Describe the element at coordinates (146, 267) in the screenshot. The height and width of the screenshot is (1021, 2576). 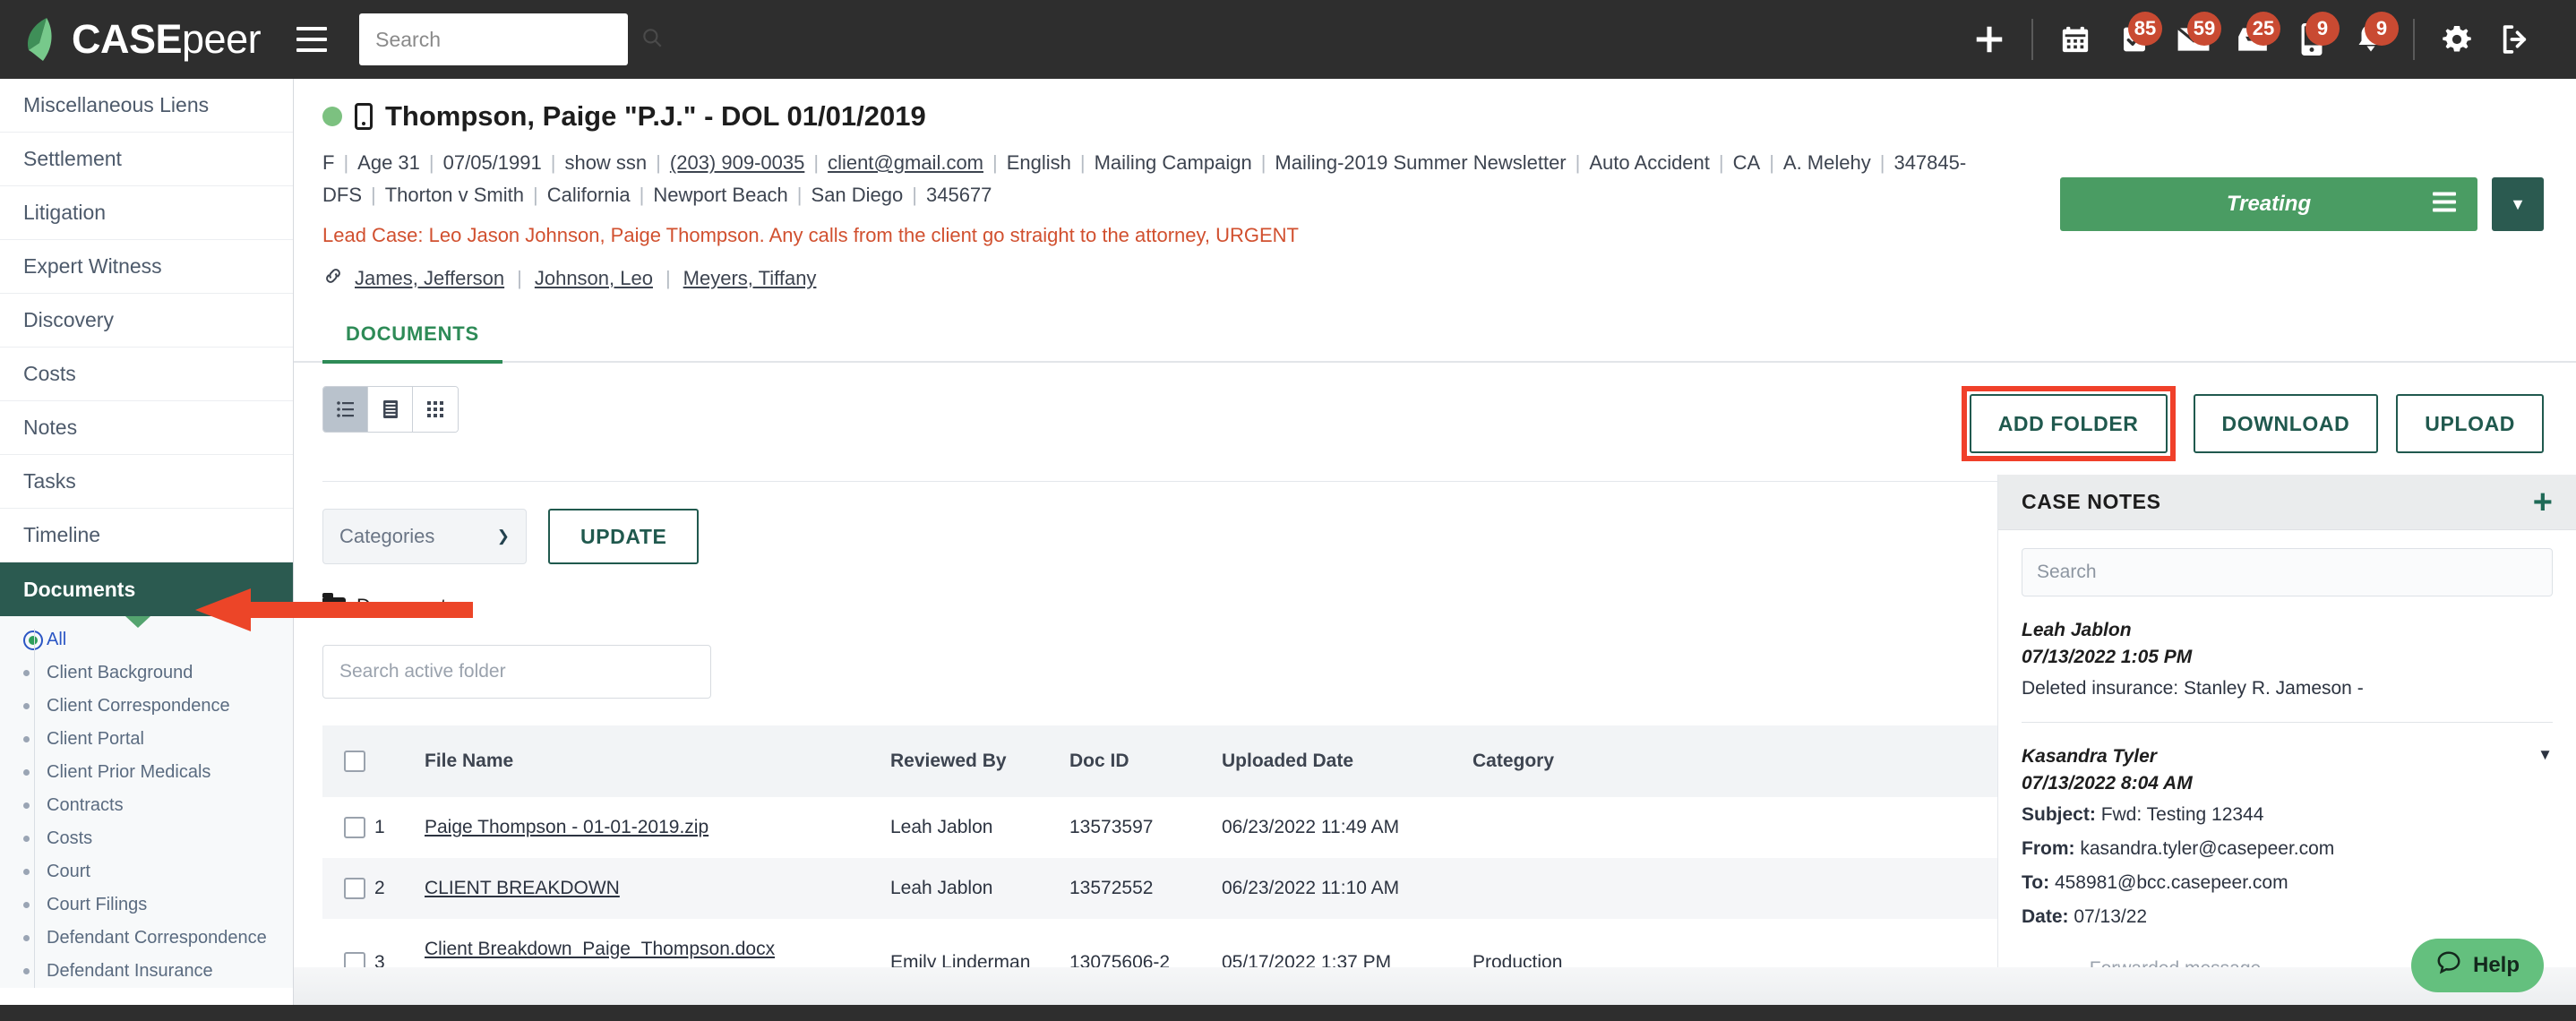
I see `sidebar-item-expert-witness: Expert Witness` at that location.